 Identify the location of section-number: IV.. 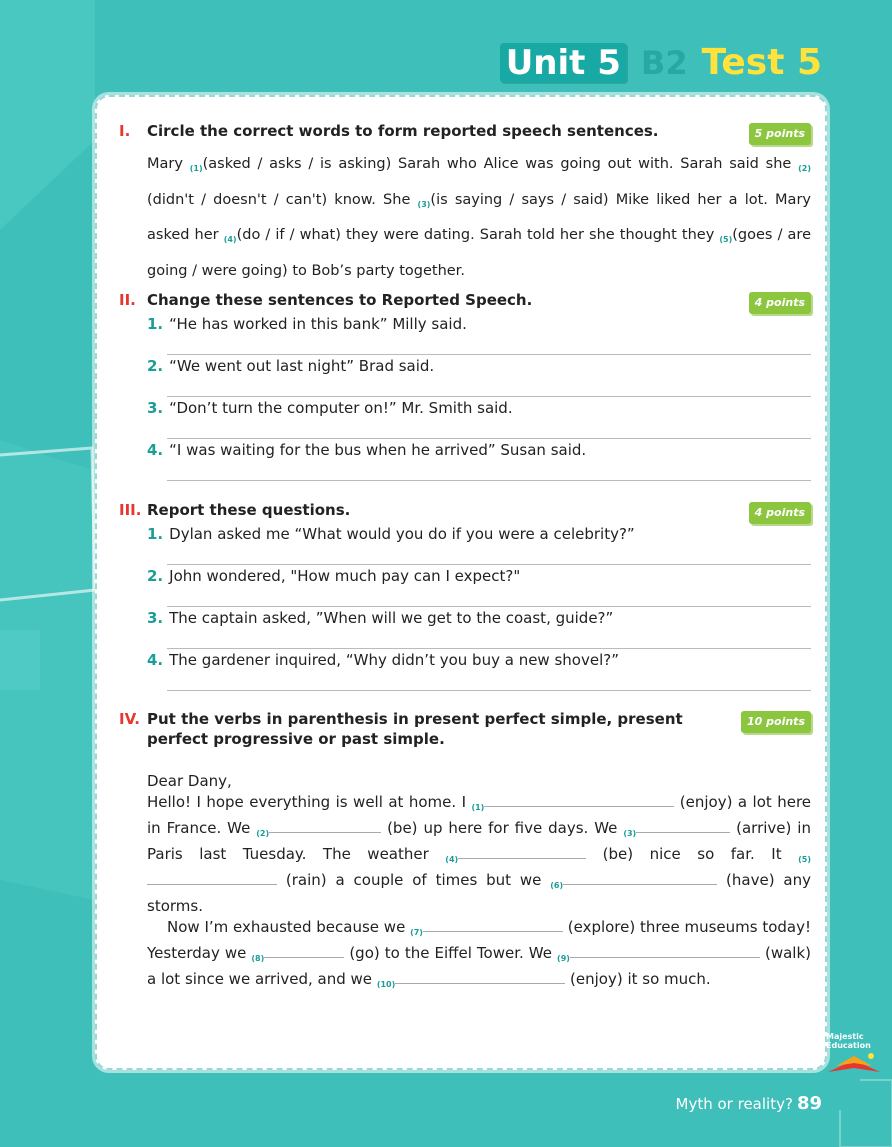
(129, 719).